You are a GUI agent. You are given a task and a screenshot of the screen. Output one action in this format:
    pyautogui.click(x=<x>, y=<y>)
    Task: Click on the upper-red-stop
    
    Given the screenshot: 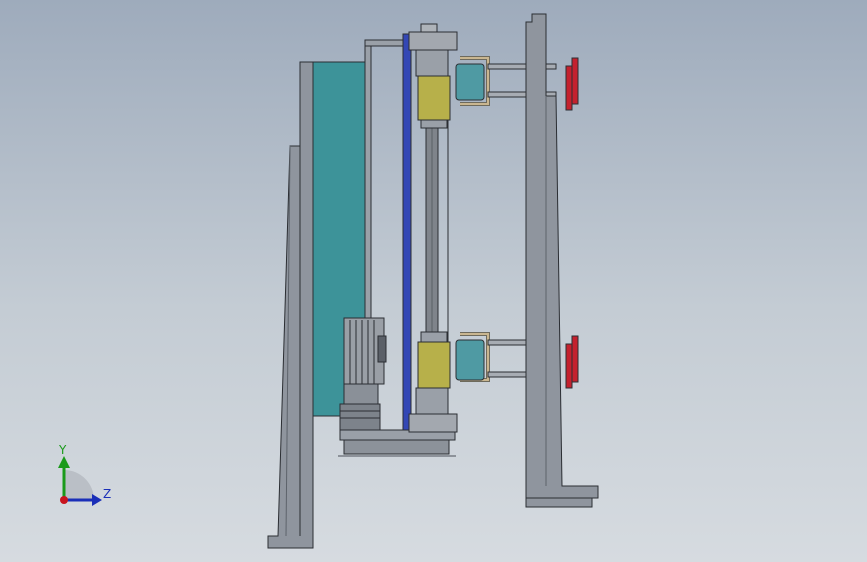 What is the action you would take?
    pyautogui.click(x=572, y=84)
    